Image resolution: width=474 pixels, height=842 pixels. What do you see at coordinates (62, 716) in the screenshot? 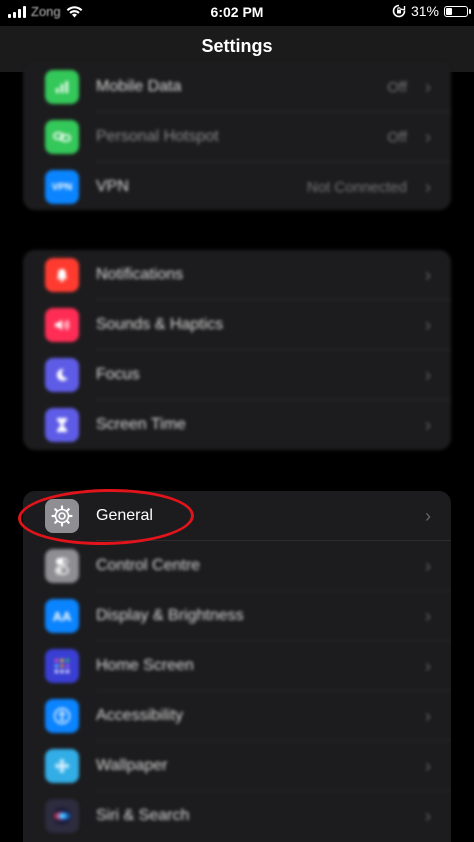
I see `accessibility-icon` at bounding box center [62, 716].